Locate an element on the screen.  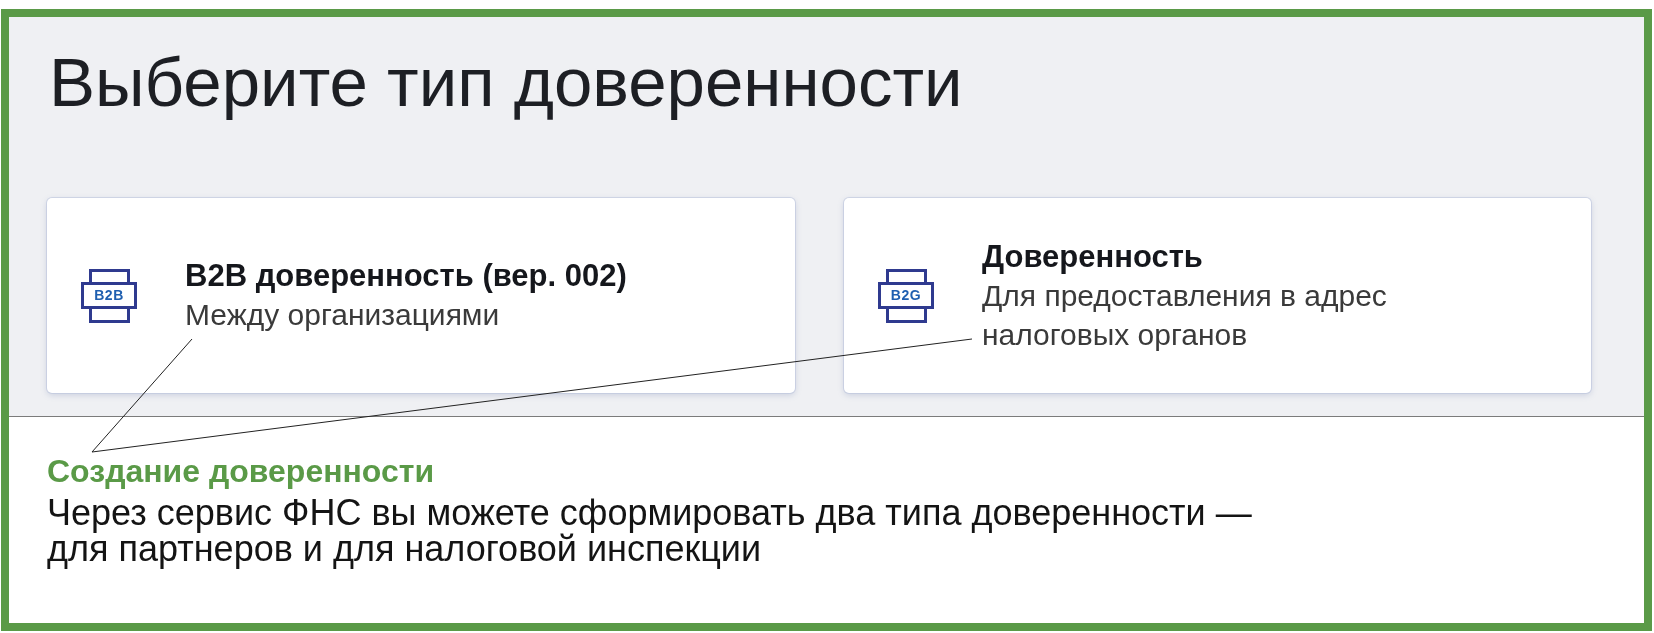
option-card: B2B B2B доверенность (вер. 002) Между организациями is located at coordinates (421, 295).